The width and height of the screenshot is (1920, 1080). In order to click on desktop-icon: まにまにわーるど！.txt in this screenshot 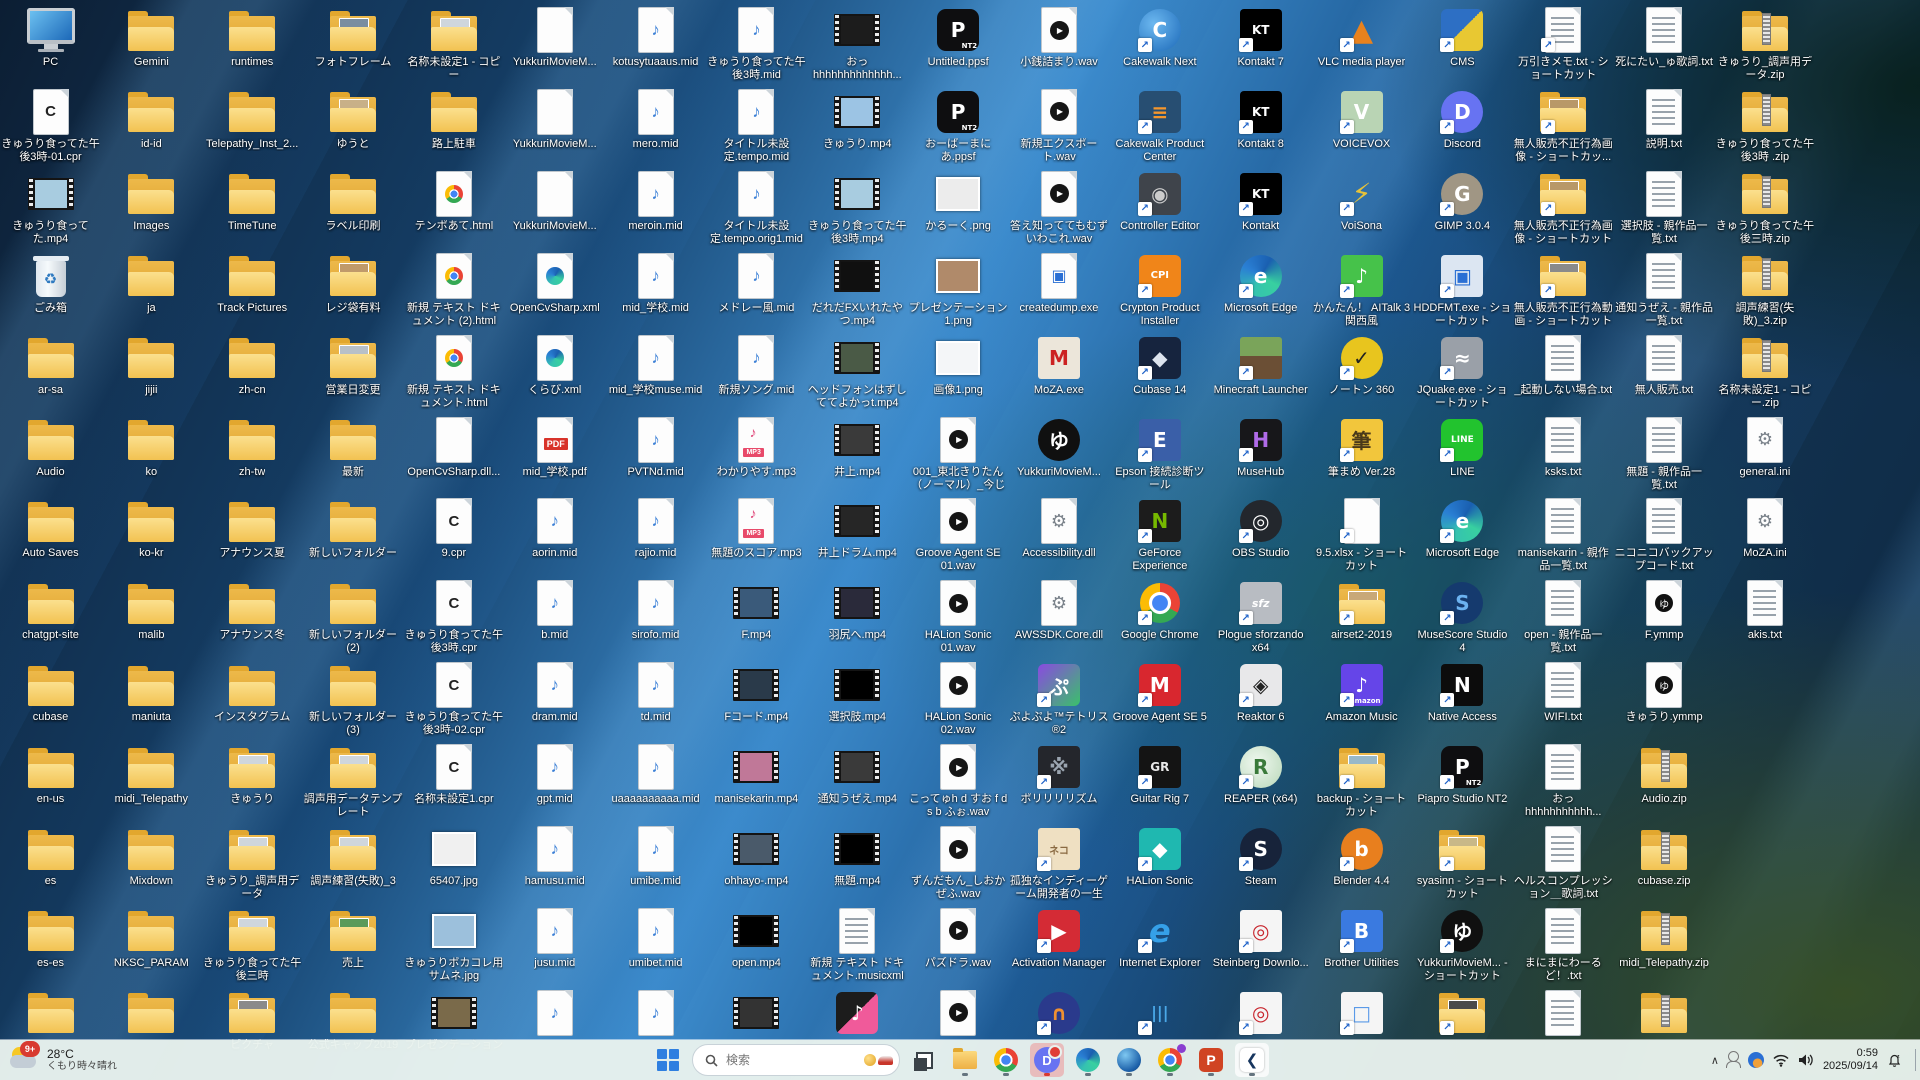, I will do `click(1563, 942)`.